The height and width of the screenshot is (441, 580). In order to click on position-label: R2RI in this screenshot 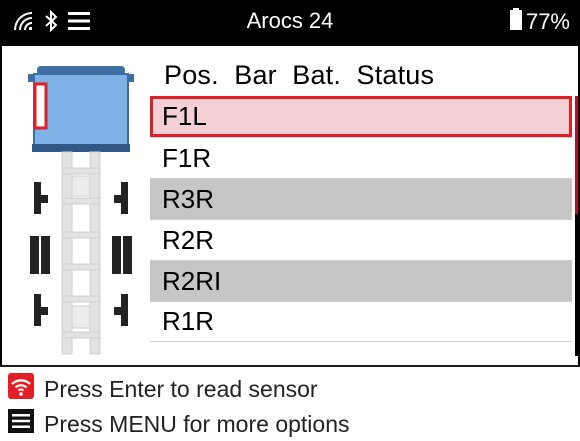, I will do `click(192, 280)`.